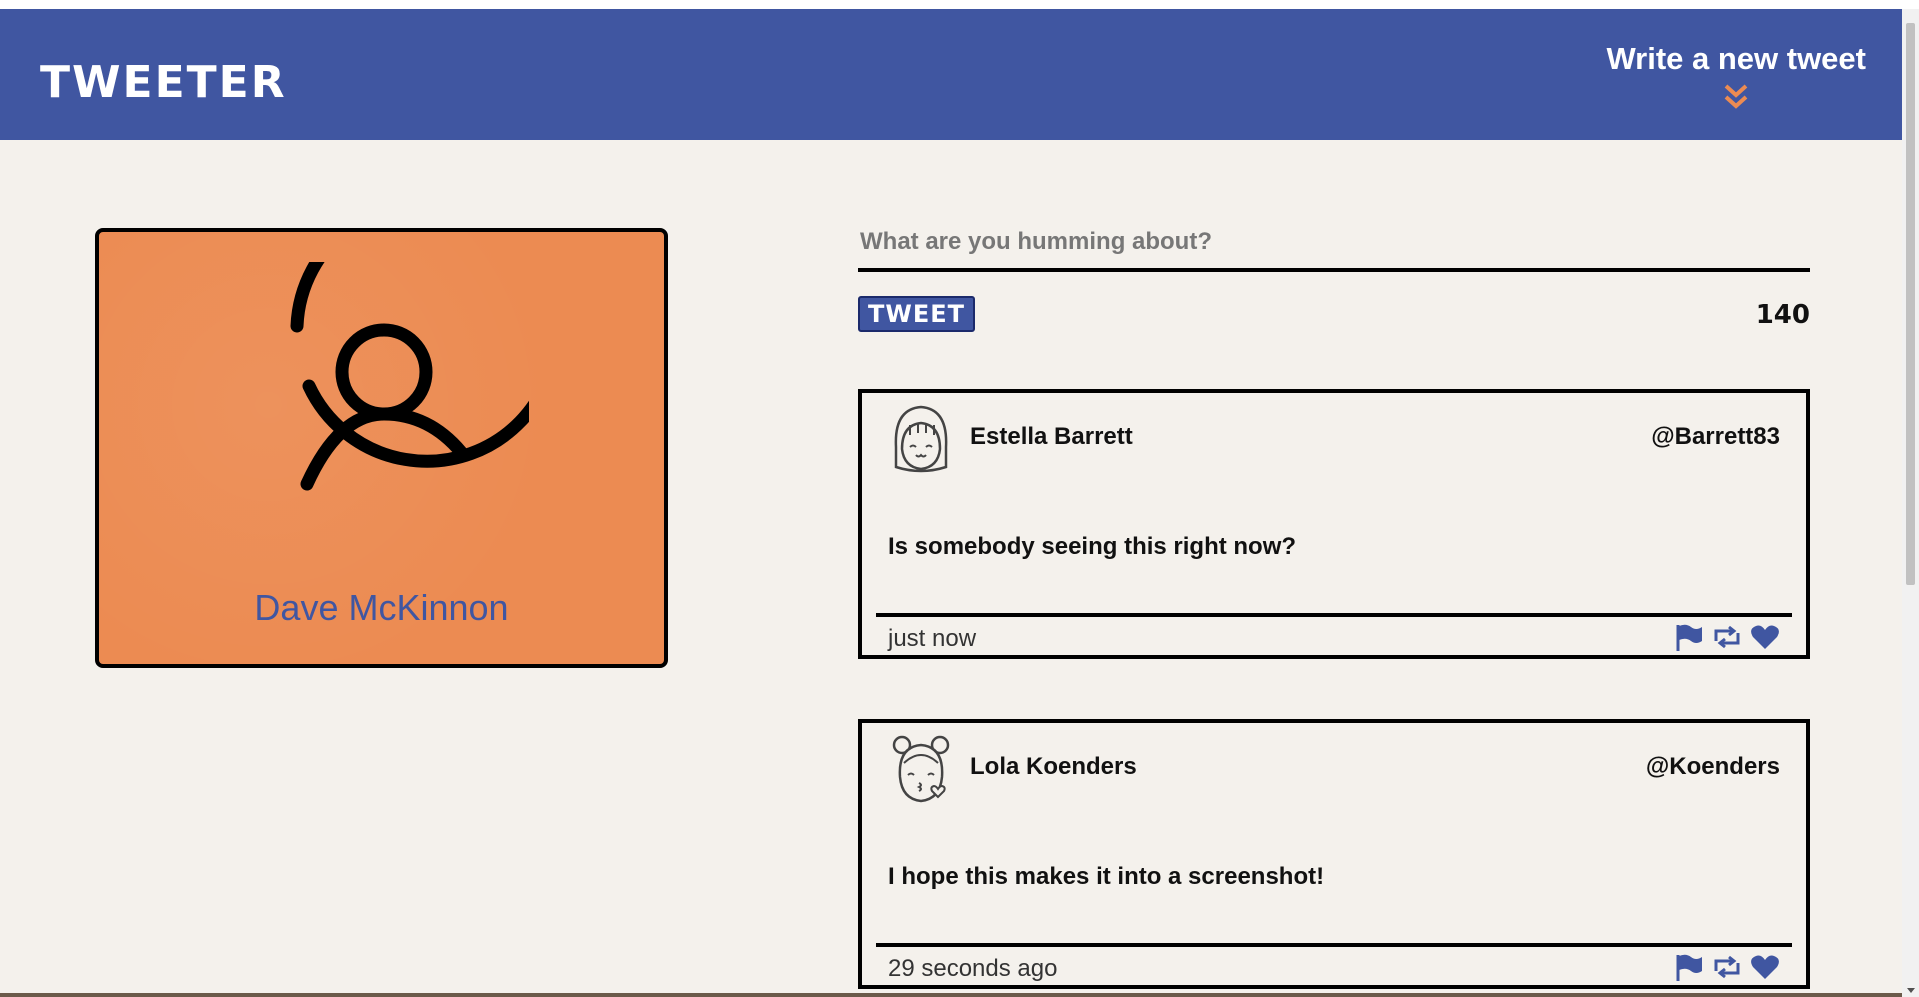 The image size is (1919, 997). Describe the element at coordinates (1051, 436) in the screenshot. I see `tweet-author-name: Estella Barrett` at that location.